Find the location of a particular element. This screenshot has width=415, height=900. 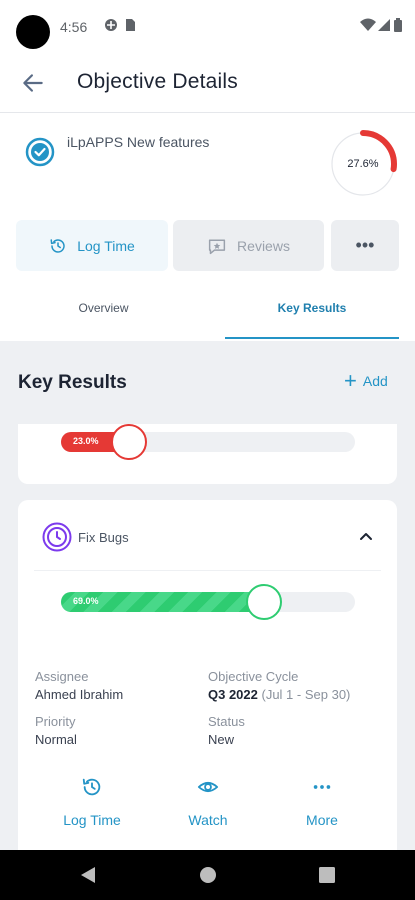

status-value: New is located at coordinates (221, 739).